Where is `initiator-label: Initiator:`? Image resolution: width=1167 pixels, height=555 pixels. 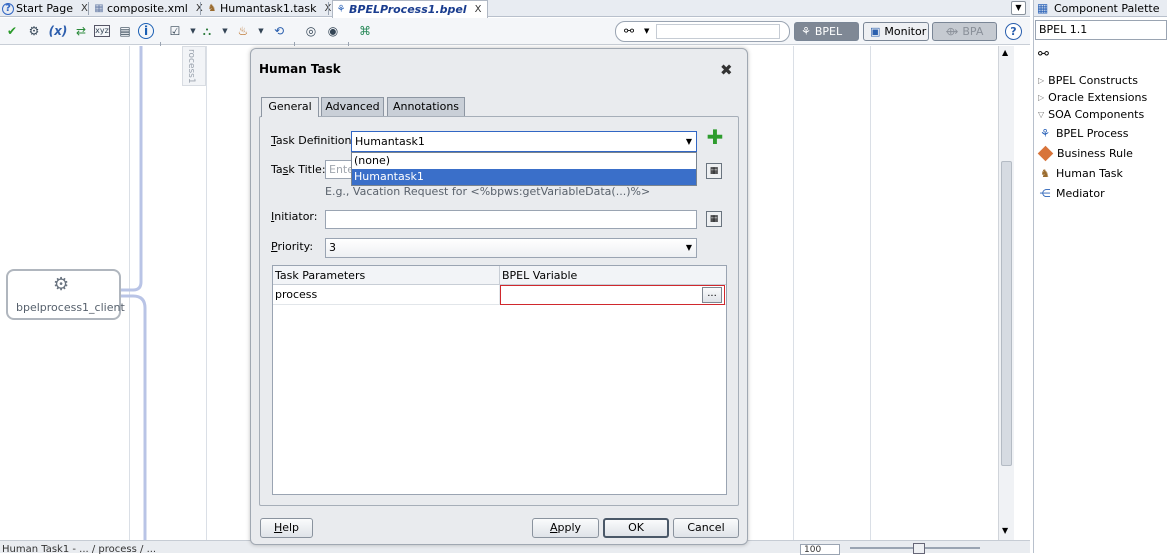
initiator-label: Initiator: is located at coordinates (294, 216).